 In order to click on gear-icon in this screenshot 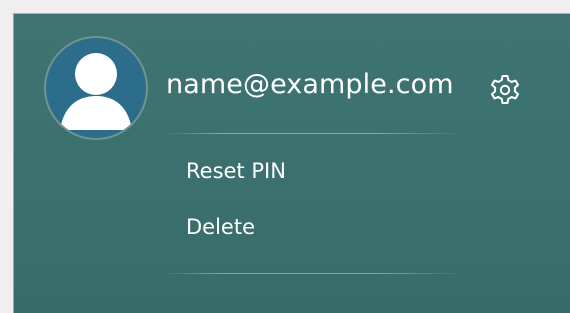, I will do `click(505, 89)`.